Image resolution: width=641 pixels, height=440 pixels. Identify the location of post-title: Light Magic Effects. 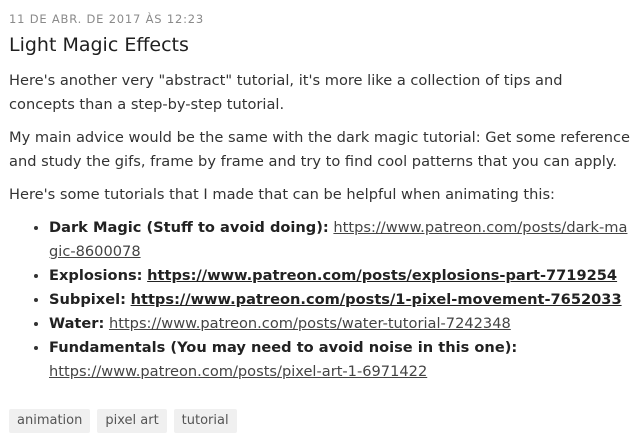
(99, 45).